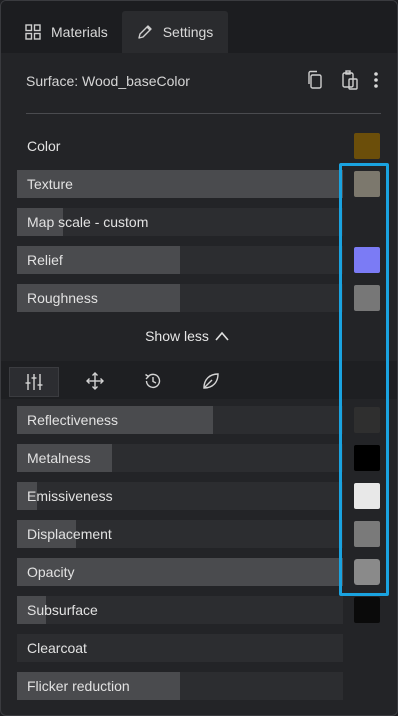  Describe the element at coordinates (350, 80) in the screenshot. I see `paste-icon` at that location.